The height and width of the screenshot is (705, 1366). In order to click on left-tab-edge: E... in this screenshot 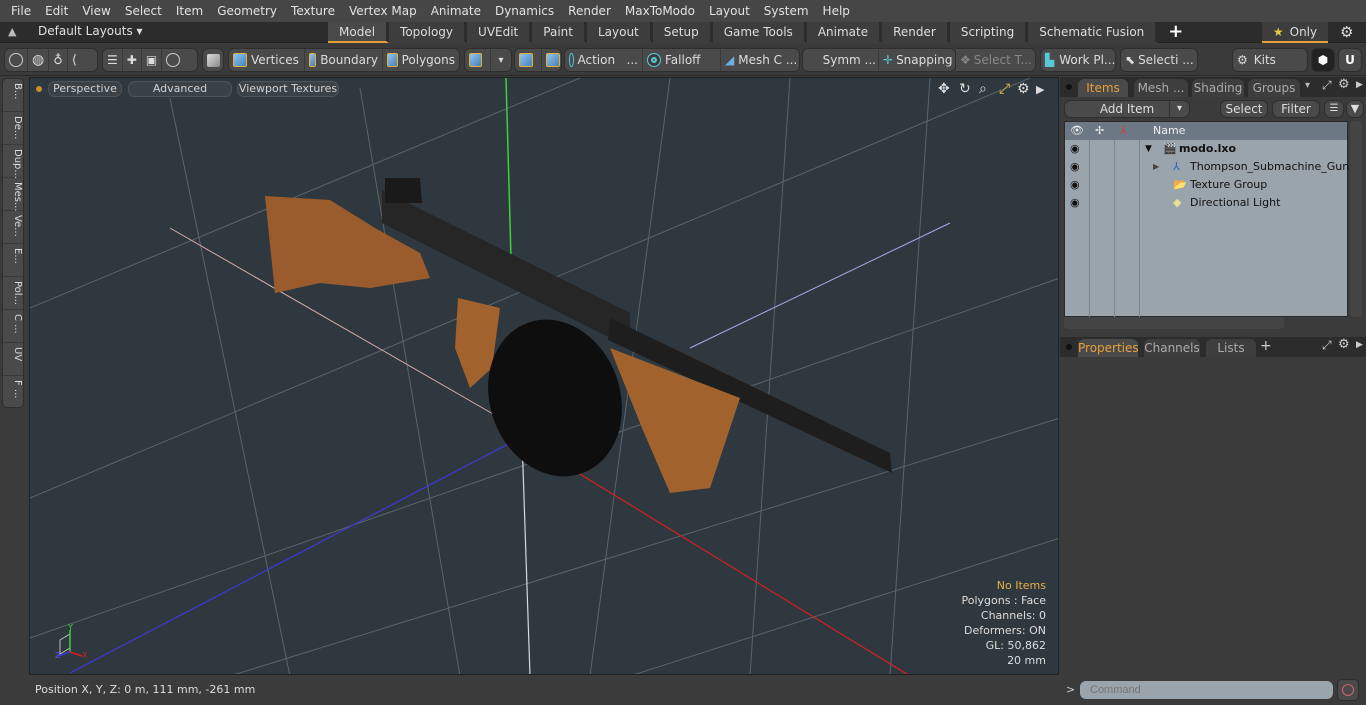, I will do `click(13, 260)`.